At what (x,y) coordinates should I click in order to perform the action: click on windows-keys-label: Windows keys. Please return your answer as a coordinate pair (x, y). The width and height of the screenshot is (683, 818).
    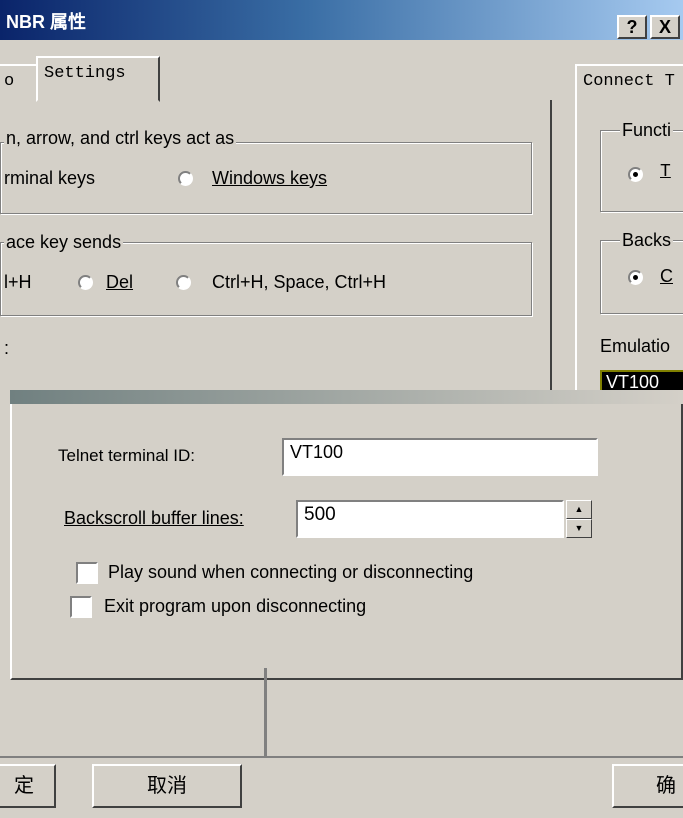
    Looking at the image, I should click on (269, 178).